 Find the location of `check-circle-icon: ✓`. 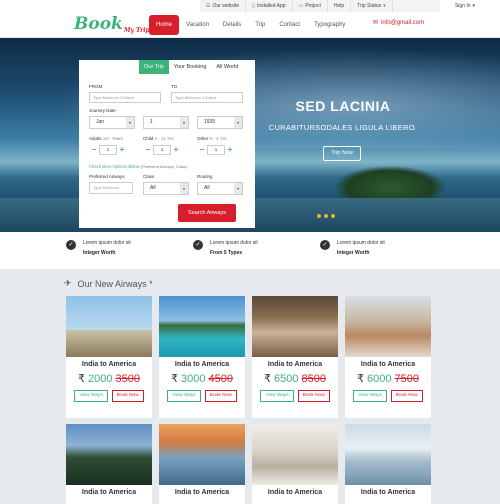

check-circle-icon: ✓ is located at coordinates (325, 245).